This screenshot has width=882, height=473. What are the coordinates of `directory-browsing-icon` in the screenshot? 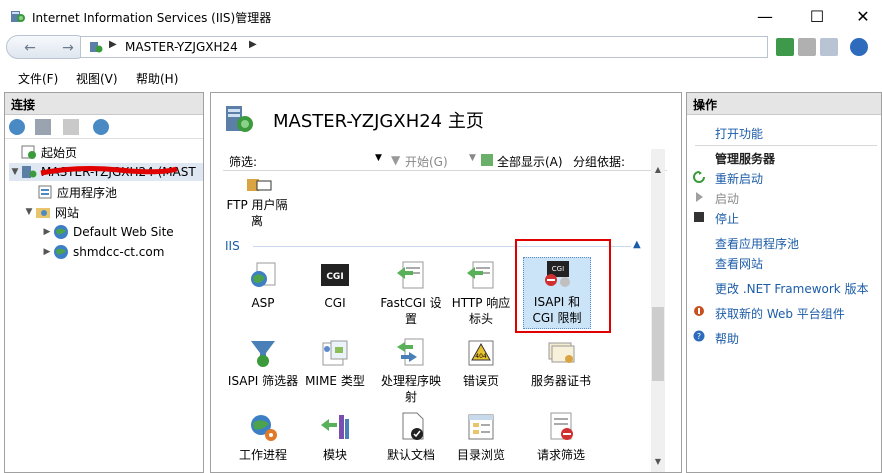 It's located at (481, 427).